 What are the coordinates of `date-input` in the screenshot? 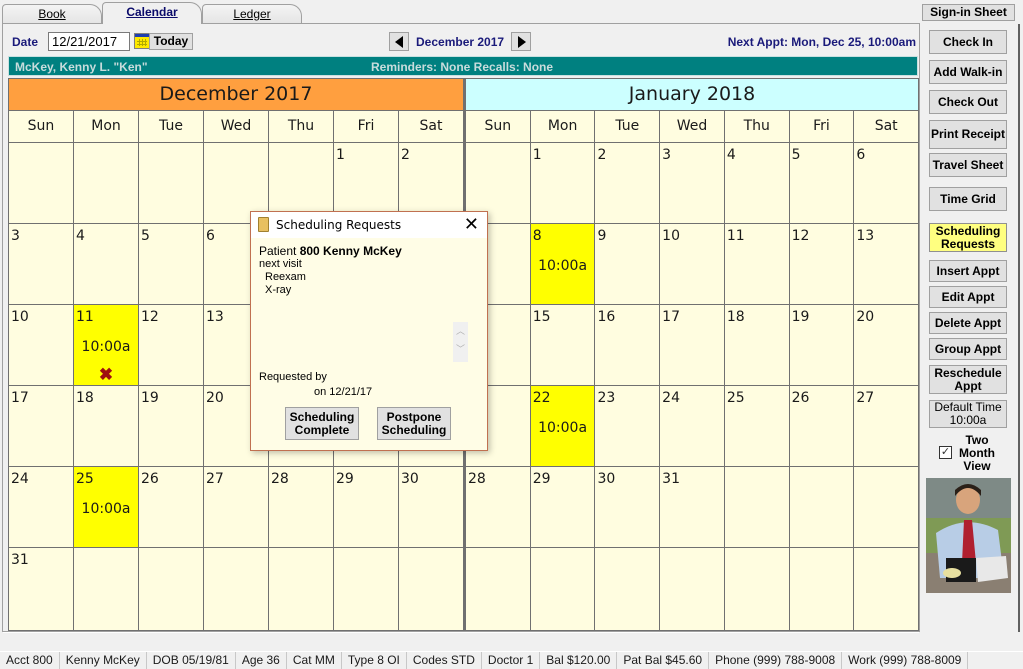 It's located at (89, 41).